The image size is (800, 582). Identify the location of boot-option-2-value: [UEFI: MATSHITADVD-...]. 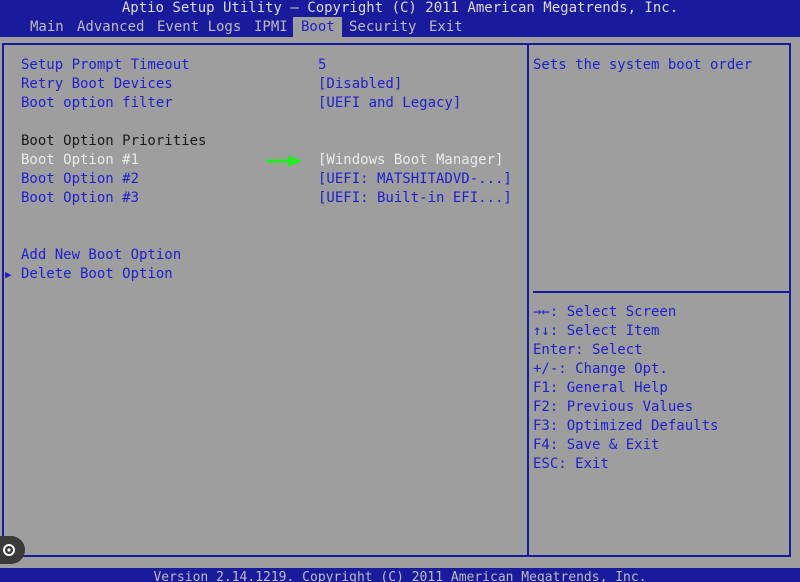
(415, 179).